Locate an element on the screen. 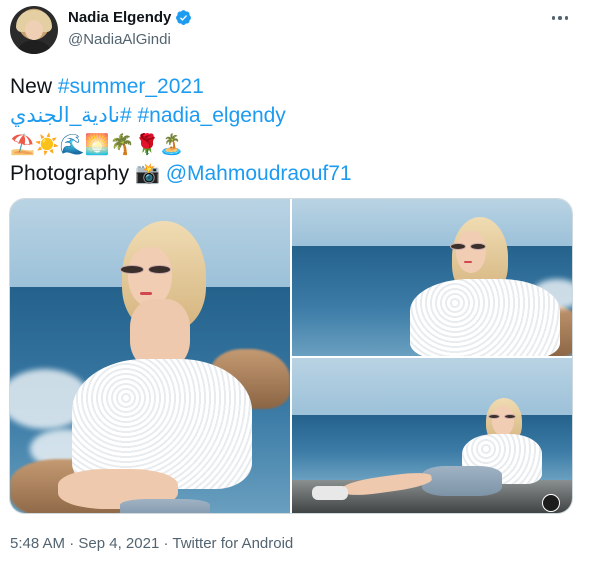 The width and height of the screenshot is (591, 567). author-display-name: Nadia Elgendy is located at coordinates (119, 17).